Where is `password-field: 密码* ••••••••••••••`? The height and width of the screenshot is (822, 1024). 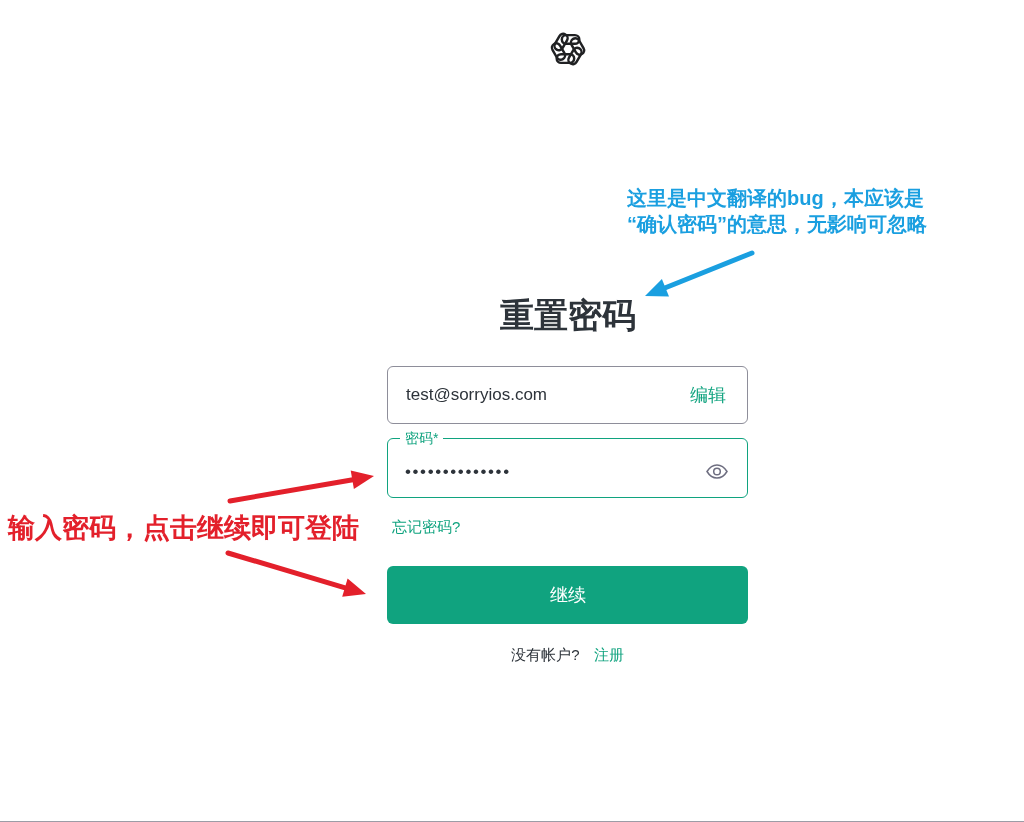 password-field: 密码* •••••••••••••• is located at coordinates (567, 464).